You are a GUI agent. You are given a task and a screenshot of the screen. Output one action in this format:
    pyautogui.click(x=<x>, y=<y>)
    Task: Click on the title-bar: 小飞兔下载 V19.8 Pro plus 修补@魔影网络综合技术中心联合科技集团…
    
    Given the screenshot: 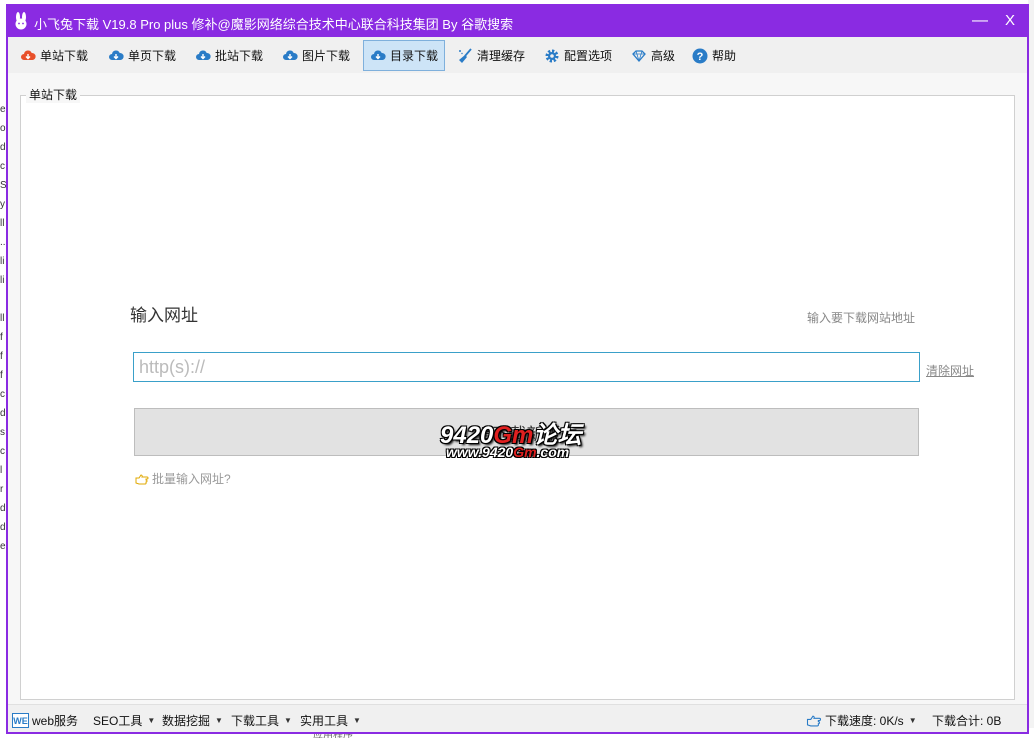 What is the action you would take?
    pyautogui.click(x=517, y=21)
    